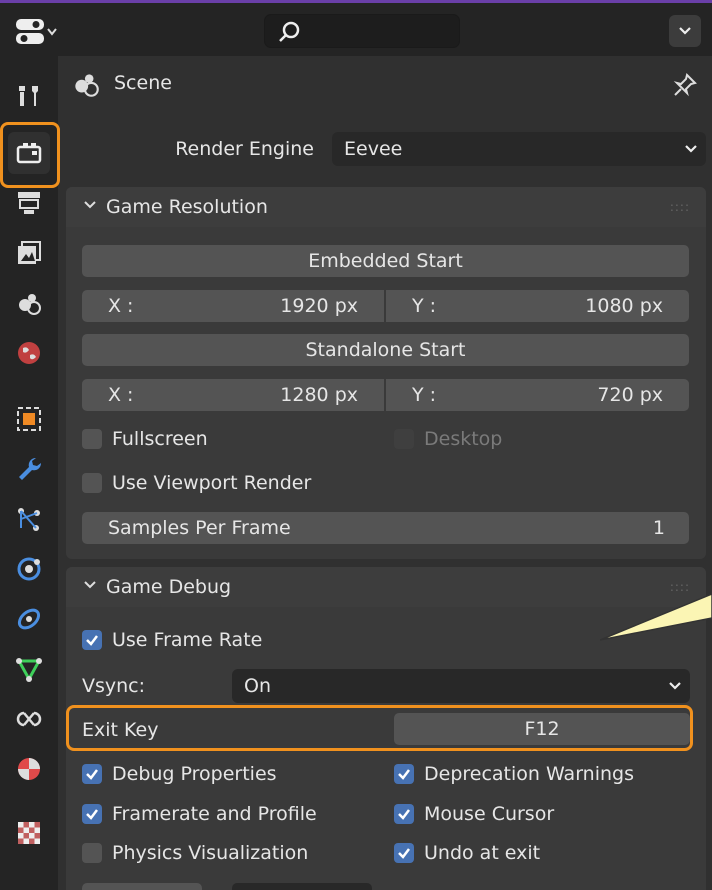  I want to click on properties-editor-icon, so click(36, 31).